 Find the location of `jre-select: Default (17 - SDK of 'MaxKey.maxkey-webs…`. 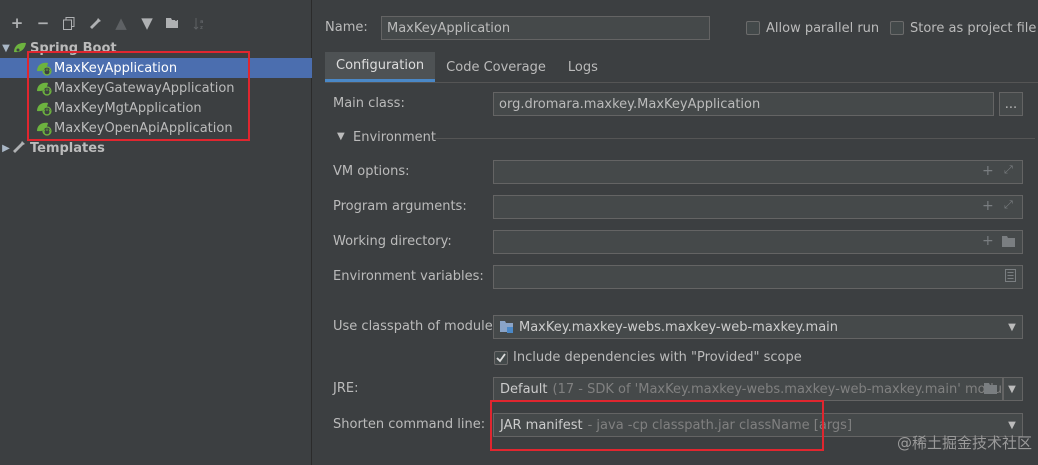

jre-select: Default (17 - SDK of 'MaxKey.maxkey-webs… is located at coordinates (748, 389).